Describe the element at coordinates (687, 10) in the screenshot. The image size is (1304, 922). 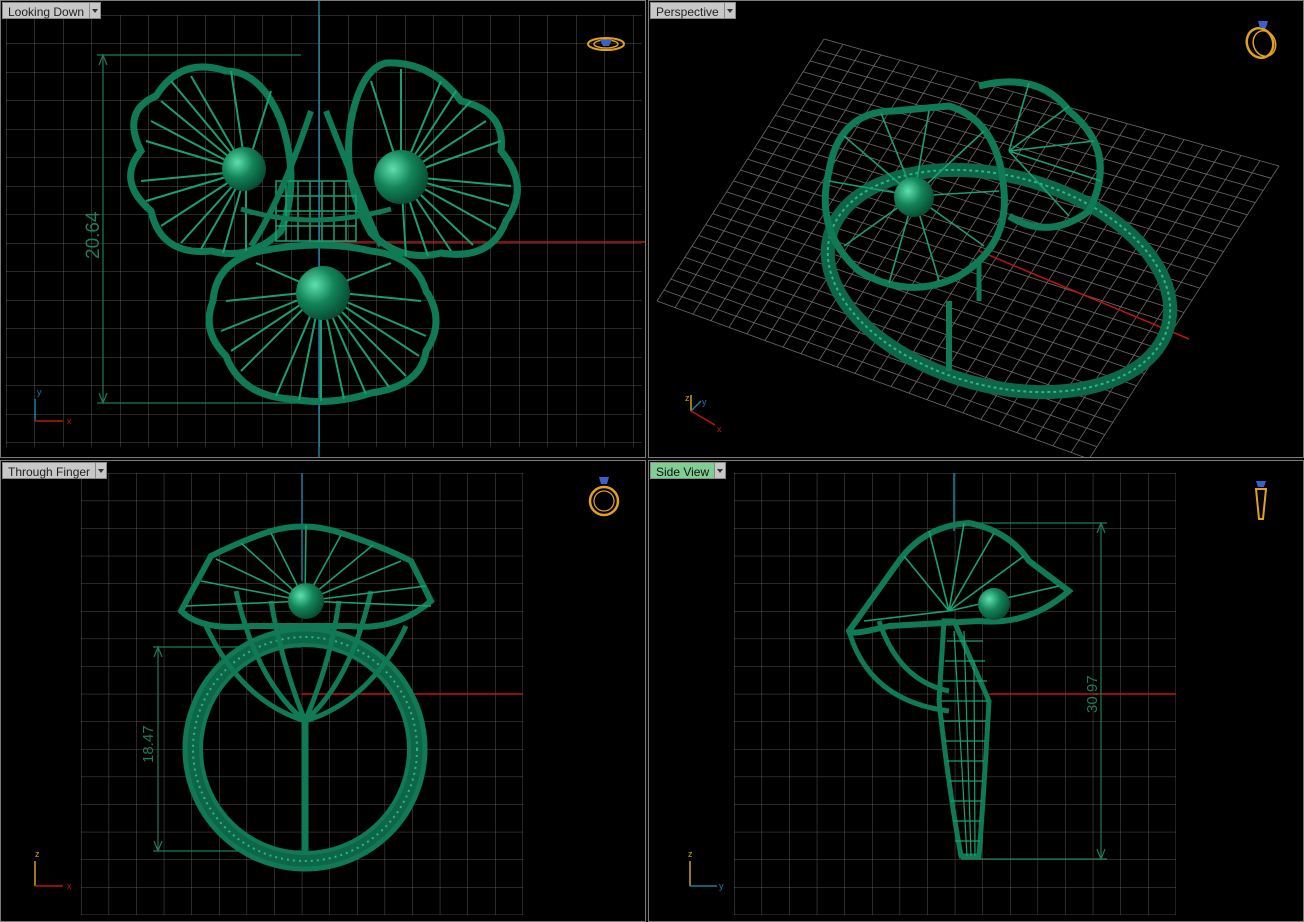
I see `viewport-title: Perspective` at that location.